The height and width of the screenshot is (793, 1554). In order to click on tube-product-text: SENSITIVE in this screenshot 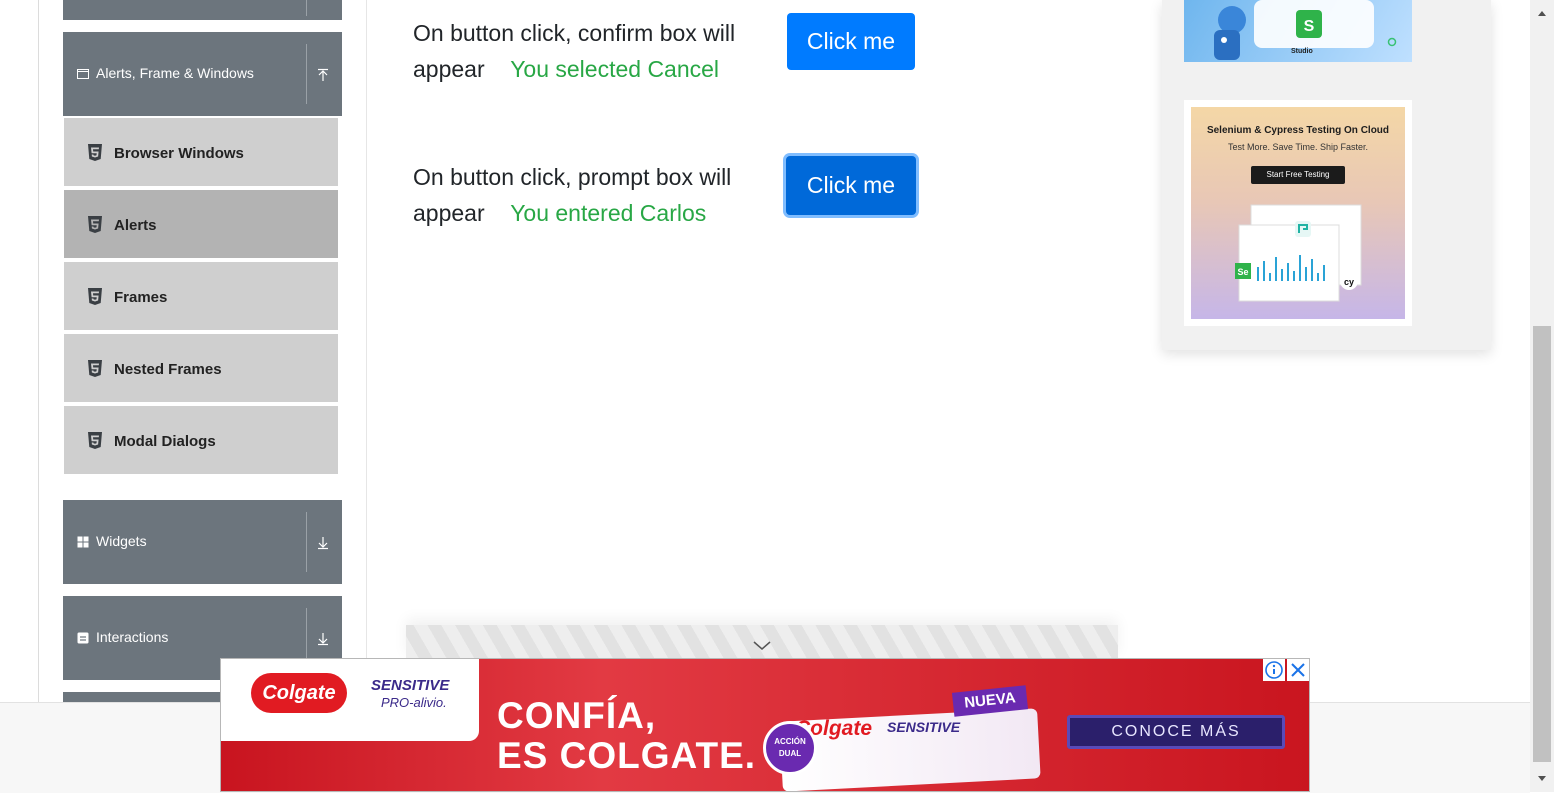, I will do `click(924, 727)`.